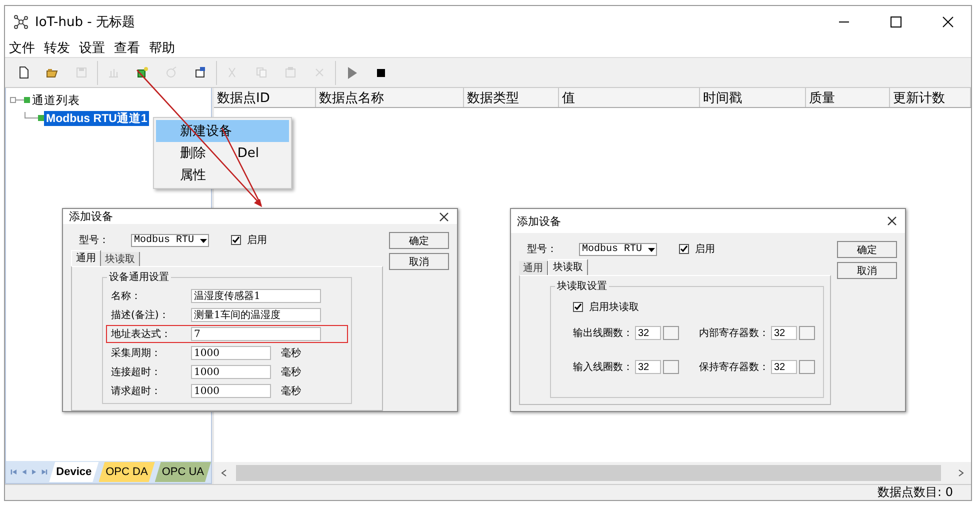 Image resolution: width=977 pixels, height=506 pixels. I want to click on field-label: 采集周期：, so click(136, 353).